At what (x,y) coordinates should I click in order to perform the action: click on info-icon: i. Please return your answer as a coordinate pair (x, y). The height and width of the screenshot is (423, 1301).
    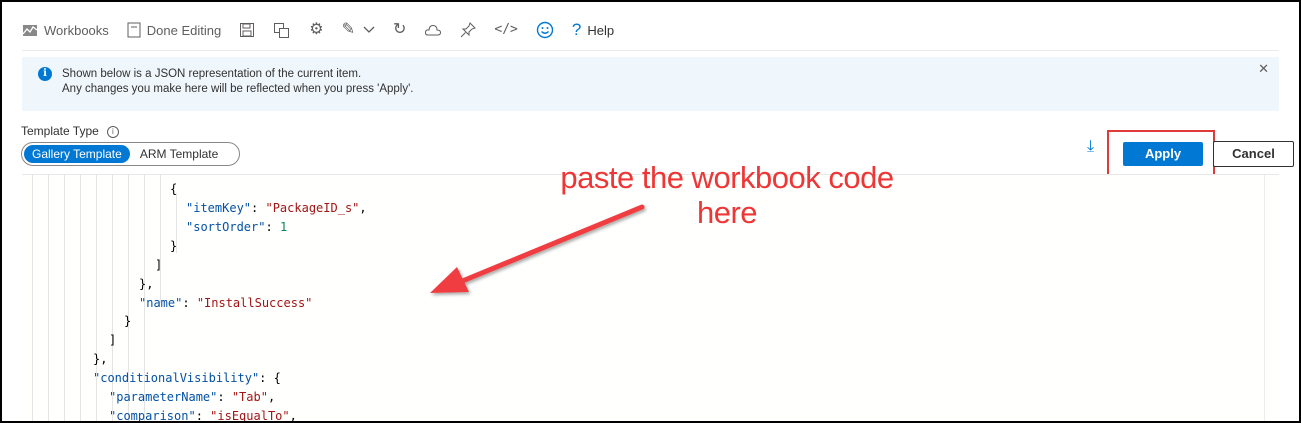
    Looking at the image, I should click on (45, 74).